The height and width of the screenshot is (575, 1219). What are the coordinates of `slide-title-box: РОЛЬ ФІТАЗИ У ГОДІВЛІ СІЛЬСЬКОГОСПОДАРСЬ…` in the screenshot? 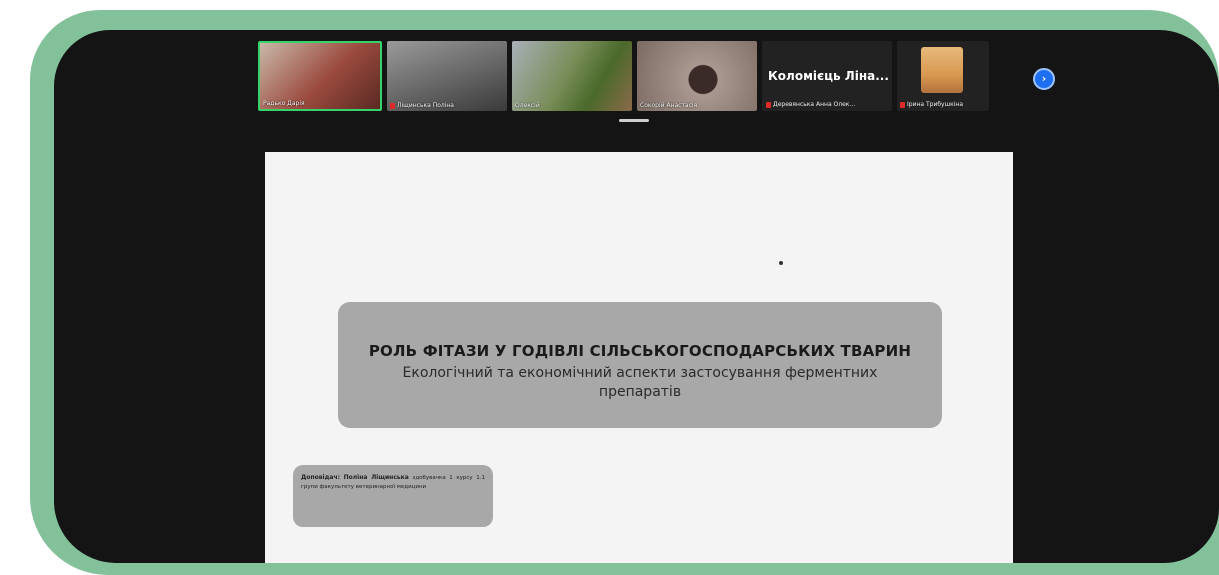 It's located at (640, 365).